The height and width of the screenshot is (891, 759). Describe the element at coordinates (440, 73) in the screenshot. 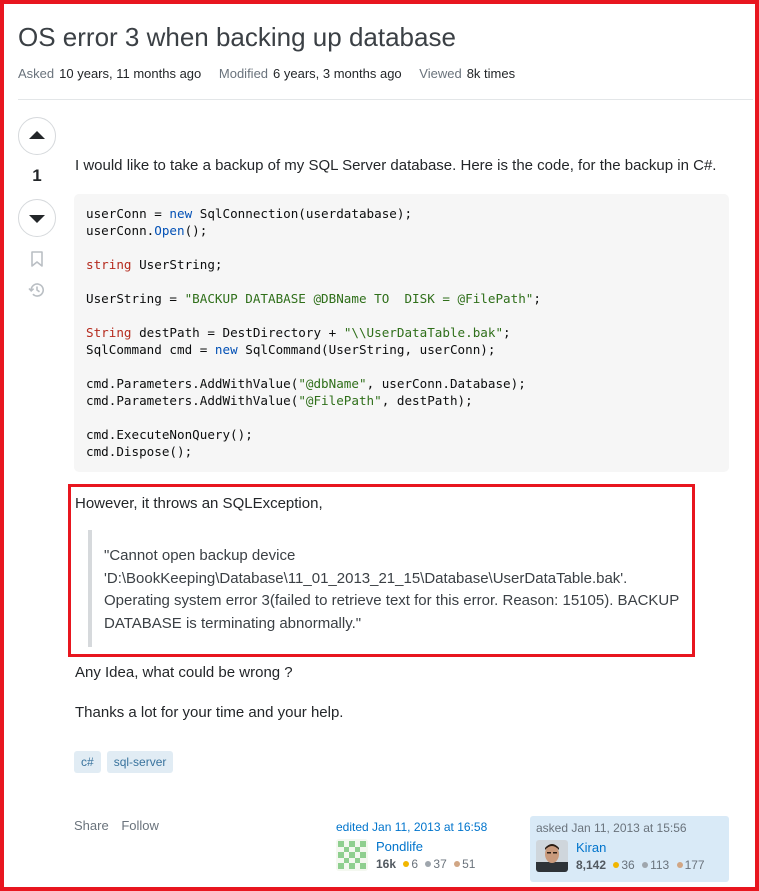

I see `meta-viewed-label: Viewed` at that location.